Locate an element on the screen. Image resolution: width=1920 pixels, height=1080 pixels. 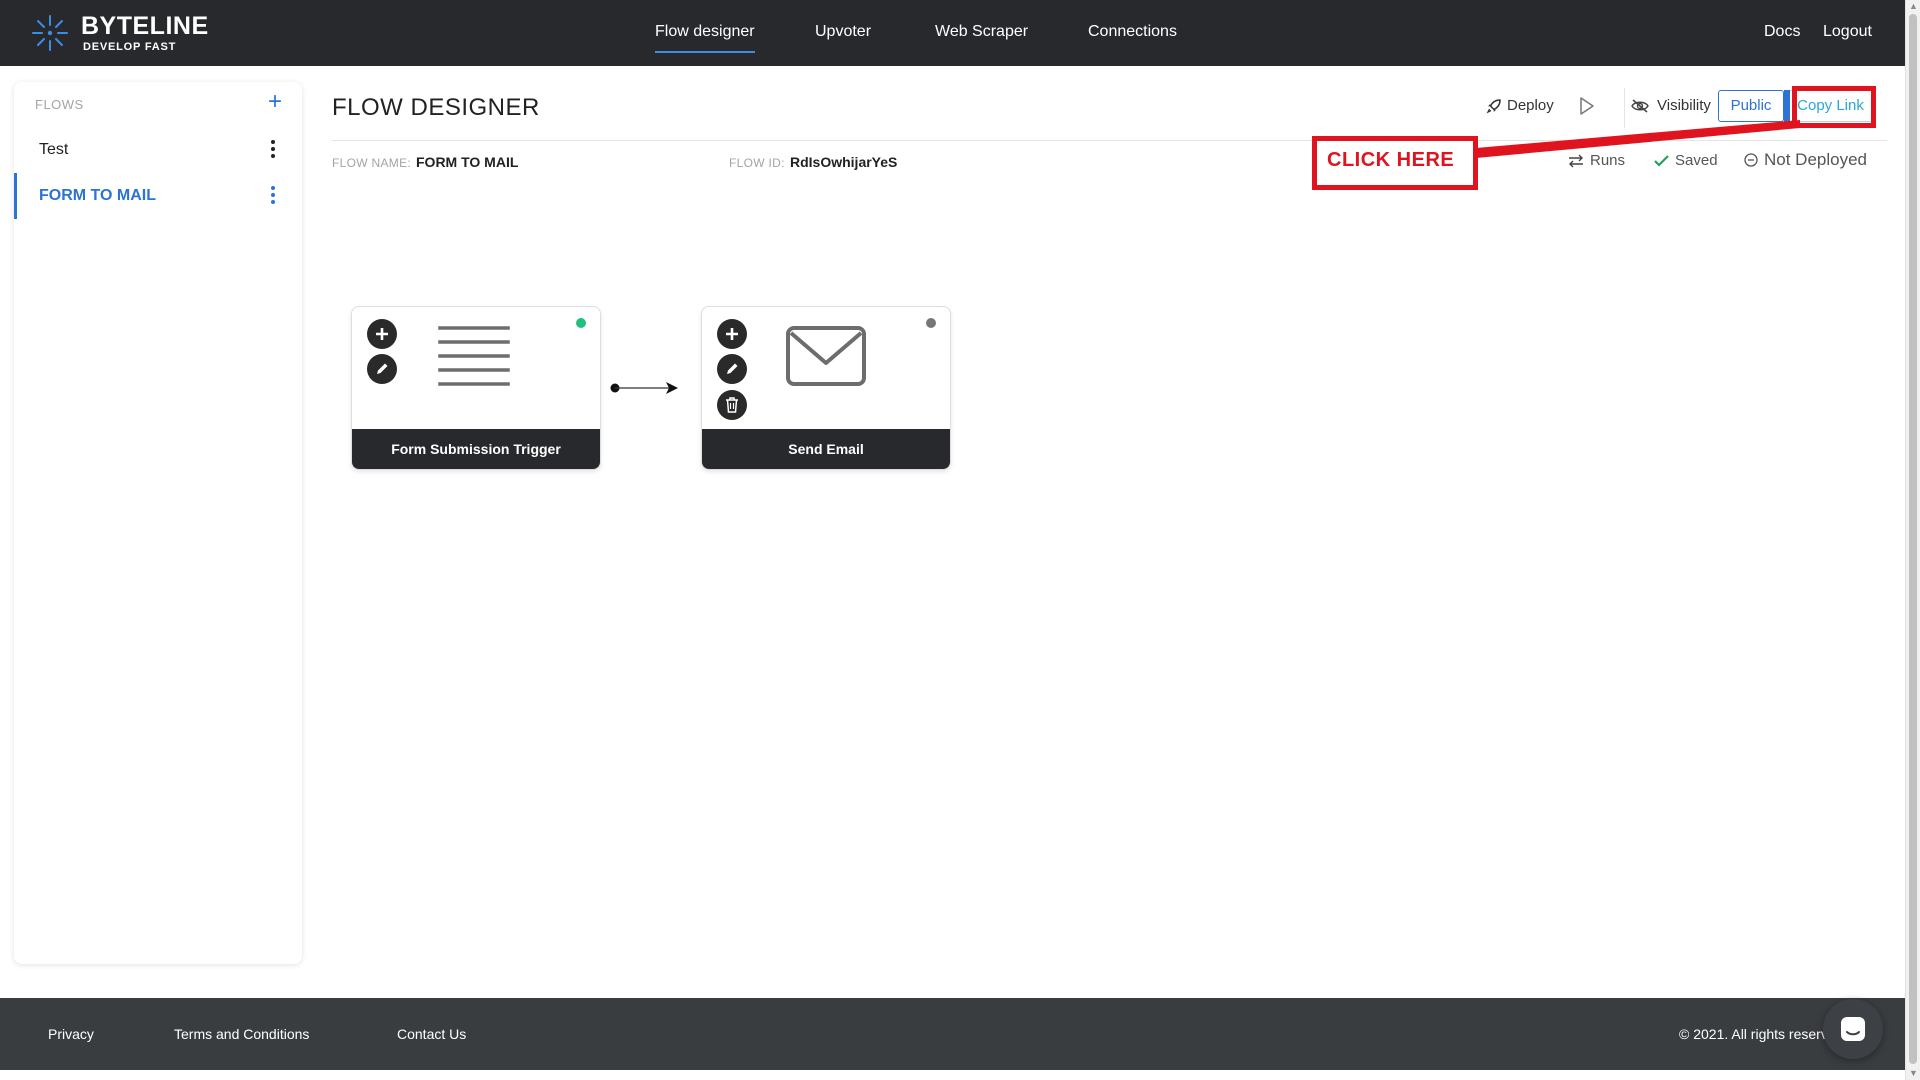
nav-flow-designer: Flow designer is located at coordinates (705, 38).